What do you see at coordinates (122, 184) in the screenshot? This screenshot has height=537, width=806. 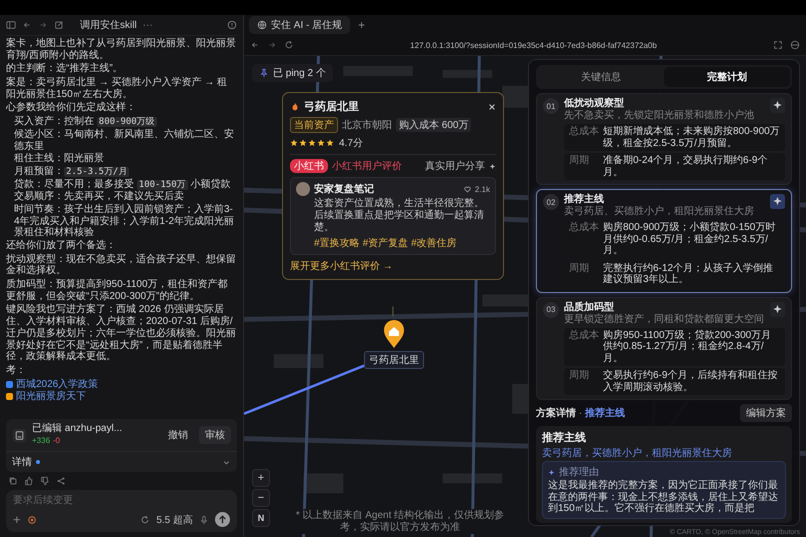 I see `list-item: 贷款：尽量不用；最多接受 100-150万 小额贷款` at bounding box center [122, 184].